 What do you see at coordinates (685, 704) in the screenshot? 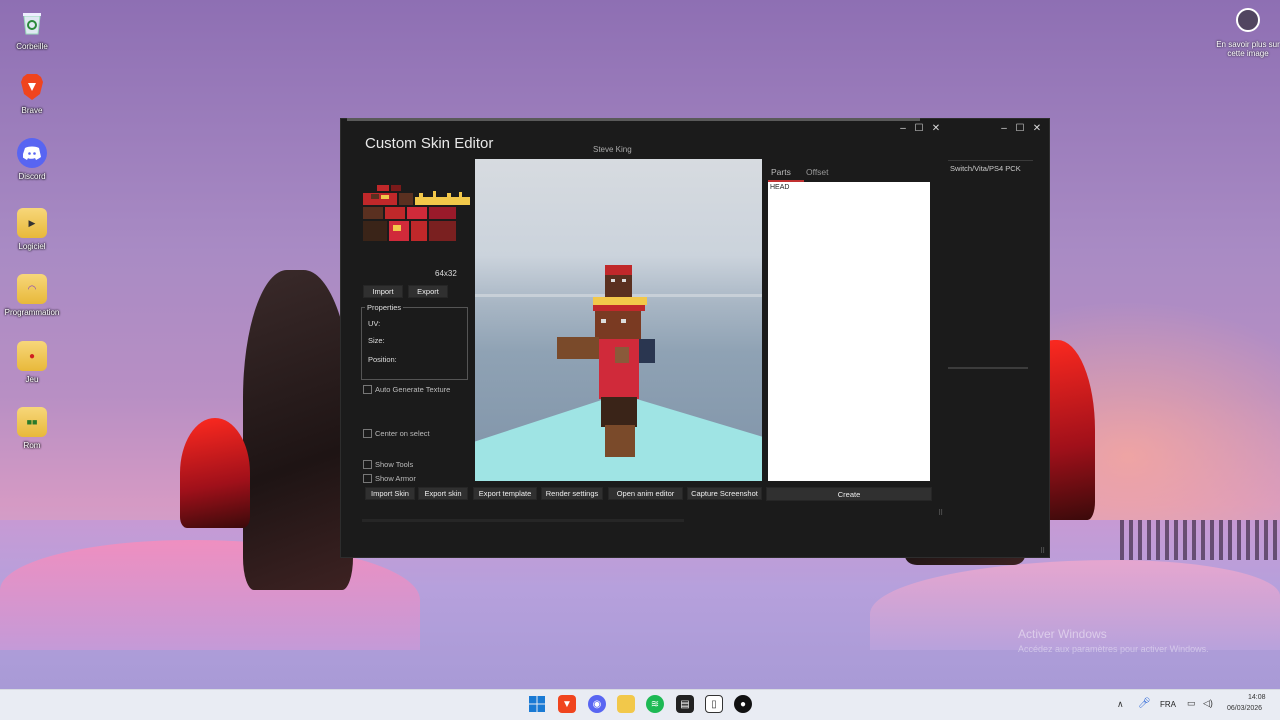
I see `app-icon: ▤` at bounding box center [685, 704].